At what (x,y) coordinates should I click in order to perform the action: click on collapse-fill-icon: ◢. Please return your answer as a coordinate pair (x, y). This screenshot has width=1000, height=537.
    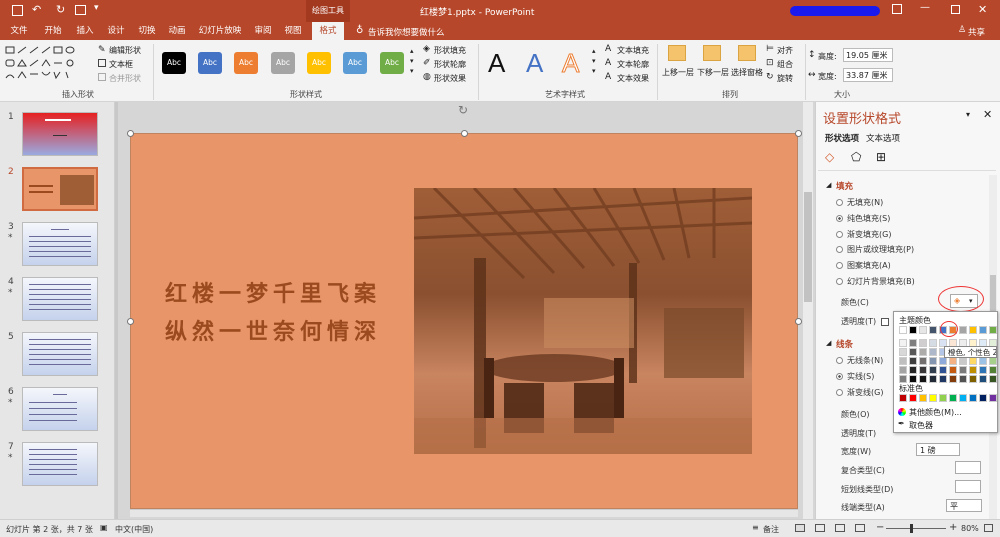
    Looking at the image, I should click on (828, 185).